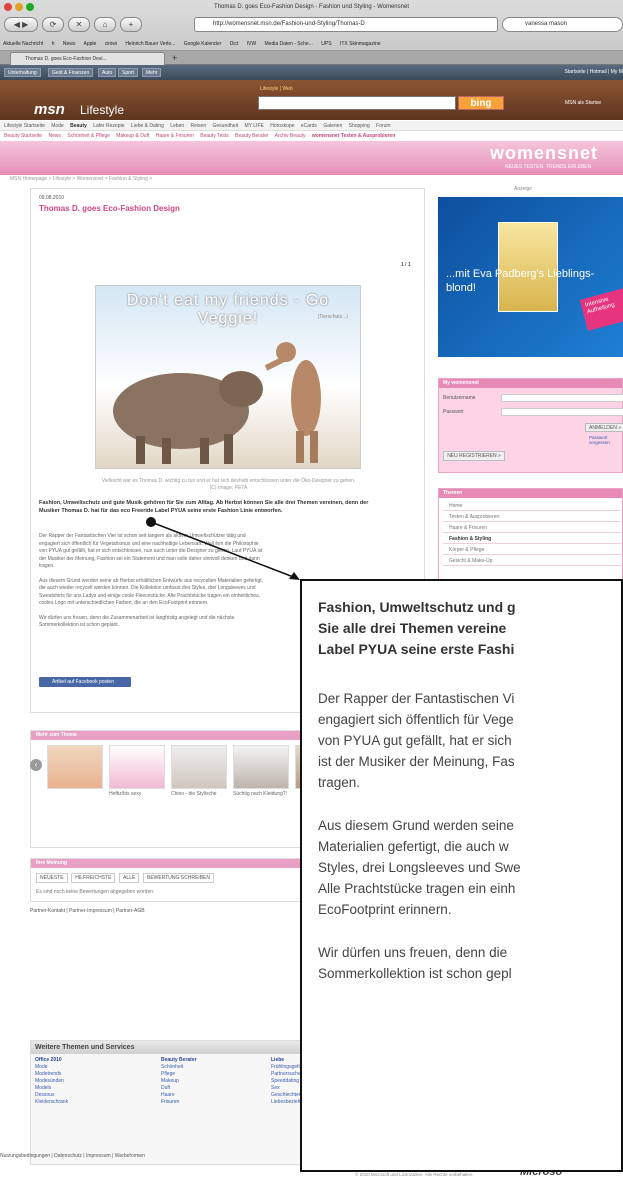 The height and width of the screenshot is (1185, 623). What do you see at coordinates (52, 878) in the screenshot?
I see `rating-tab: NEUESTE` at bounding box center [52, 878].